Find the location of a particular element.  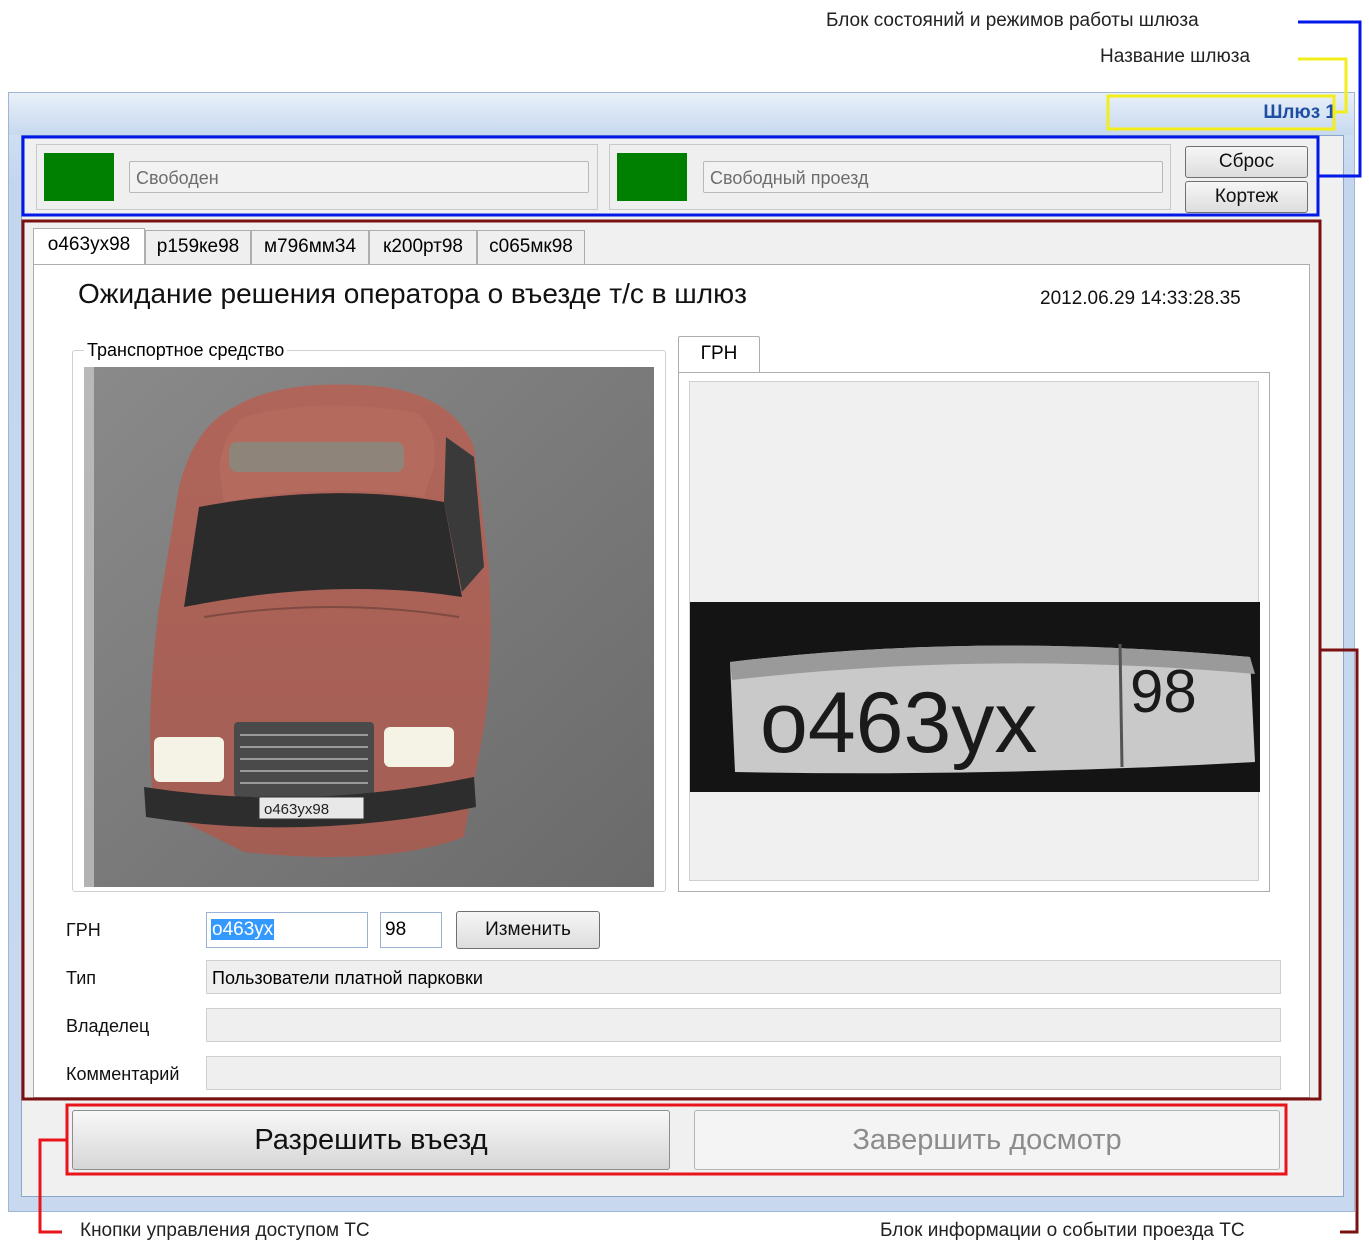

plate-photo: о463ух 98 is located at coordinates (975, 697).